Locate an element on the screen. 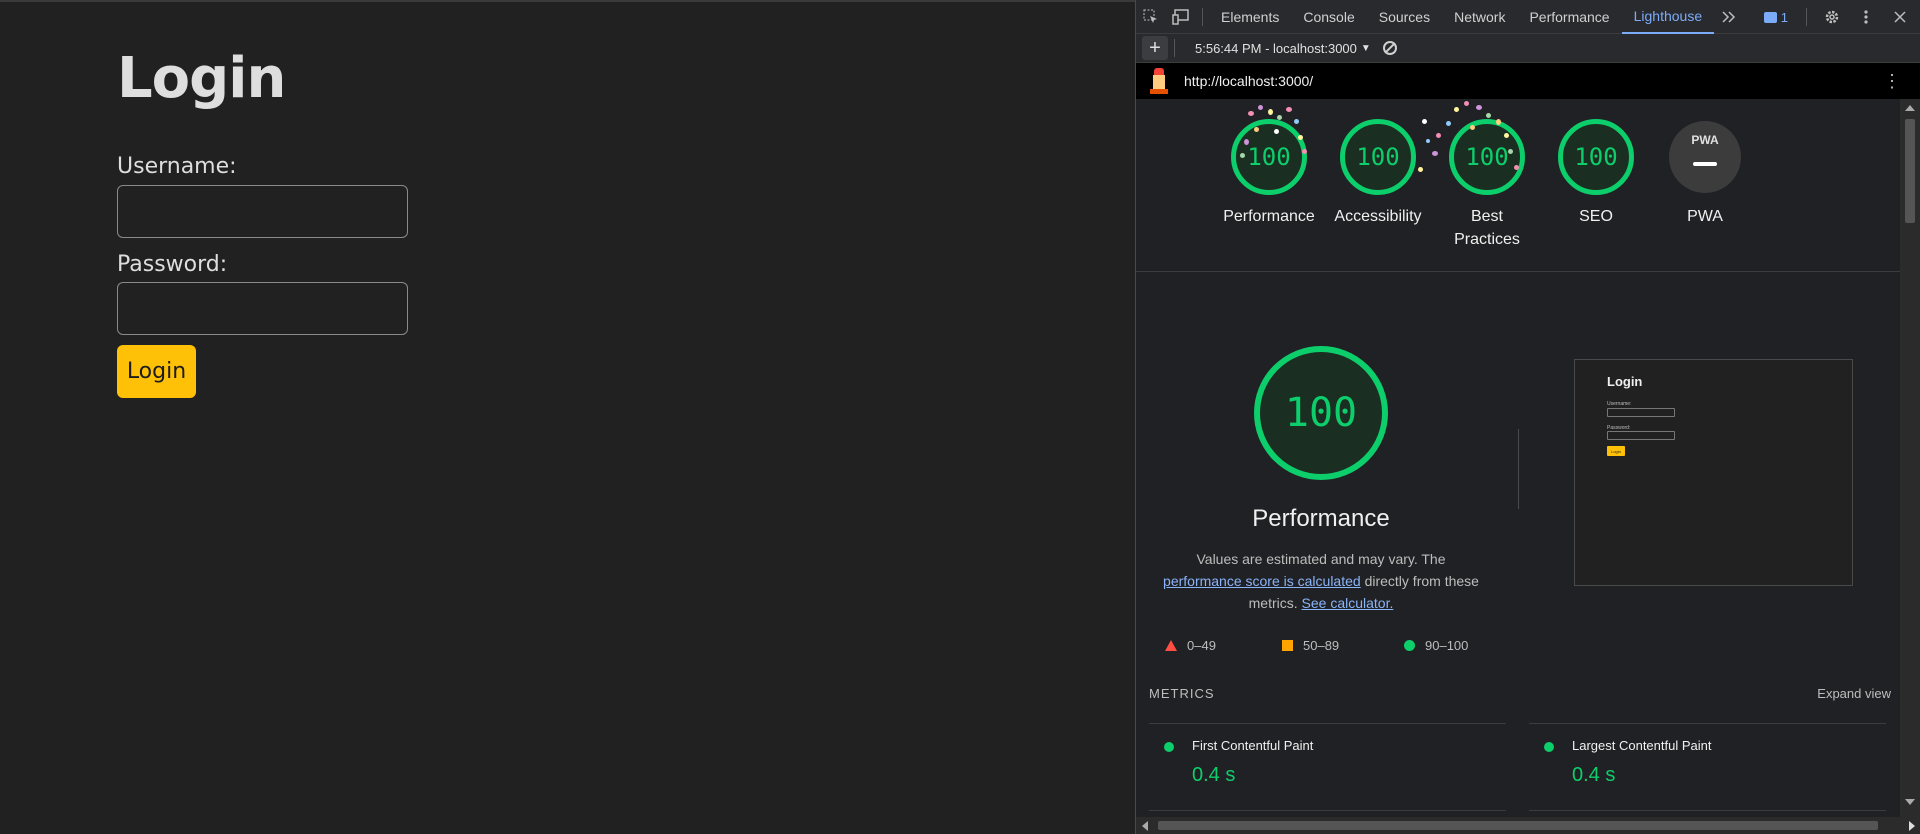  inspect-element-icon is located at coordinates (1151, 17).